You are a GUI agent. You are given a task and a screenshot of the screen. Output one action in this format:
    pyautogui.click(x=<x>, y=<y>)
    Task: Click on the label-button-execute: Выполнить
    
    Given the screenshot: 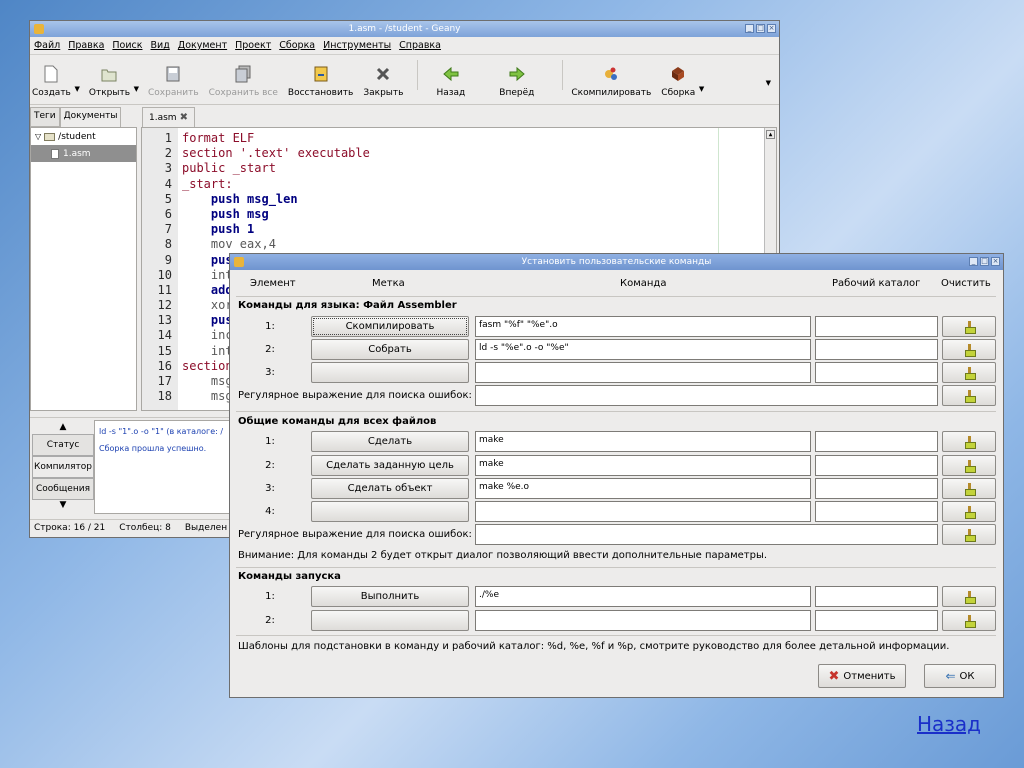 What is the action you would take?
    pyautogui.click(x=390, y=596)
    